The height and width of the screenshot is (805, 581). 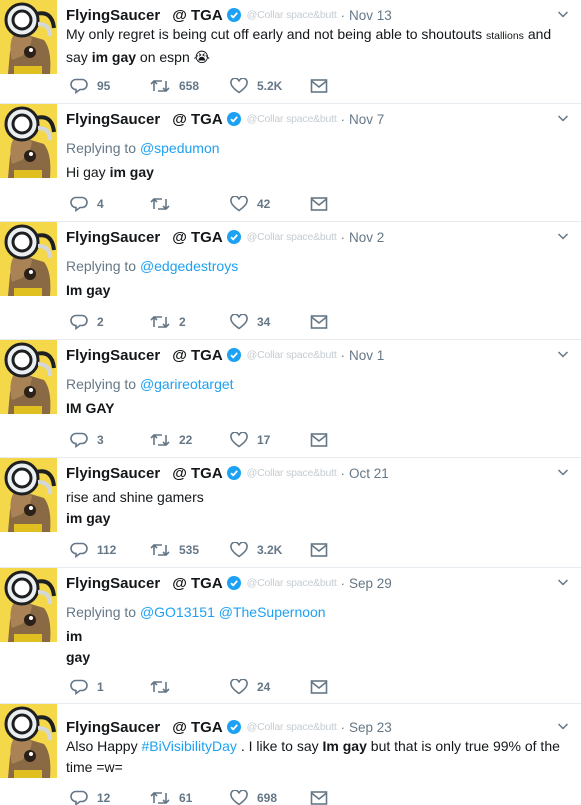 I want to click on reply-button: 4, so click(x=87, y=204).